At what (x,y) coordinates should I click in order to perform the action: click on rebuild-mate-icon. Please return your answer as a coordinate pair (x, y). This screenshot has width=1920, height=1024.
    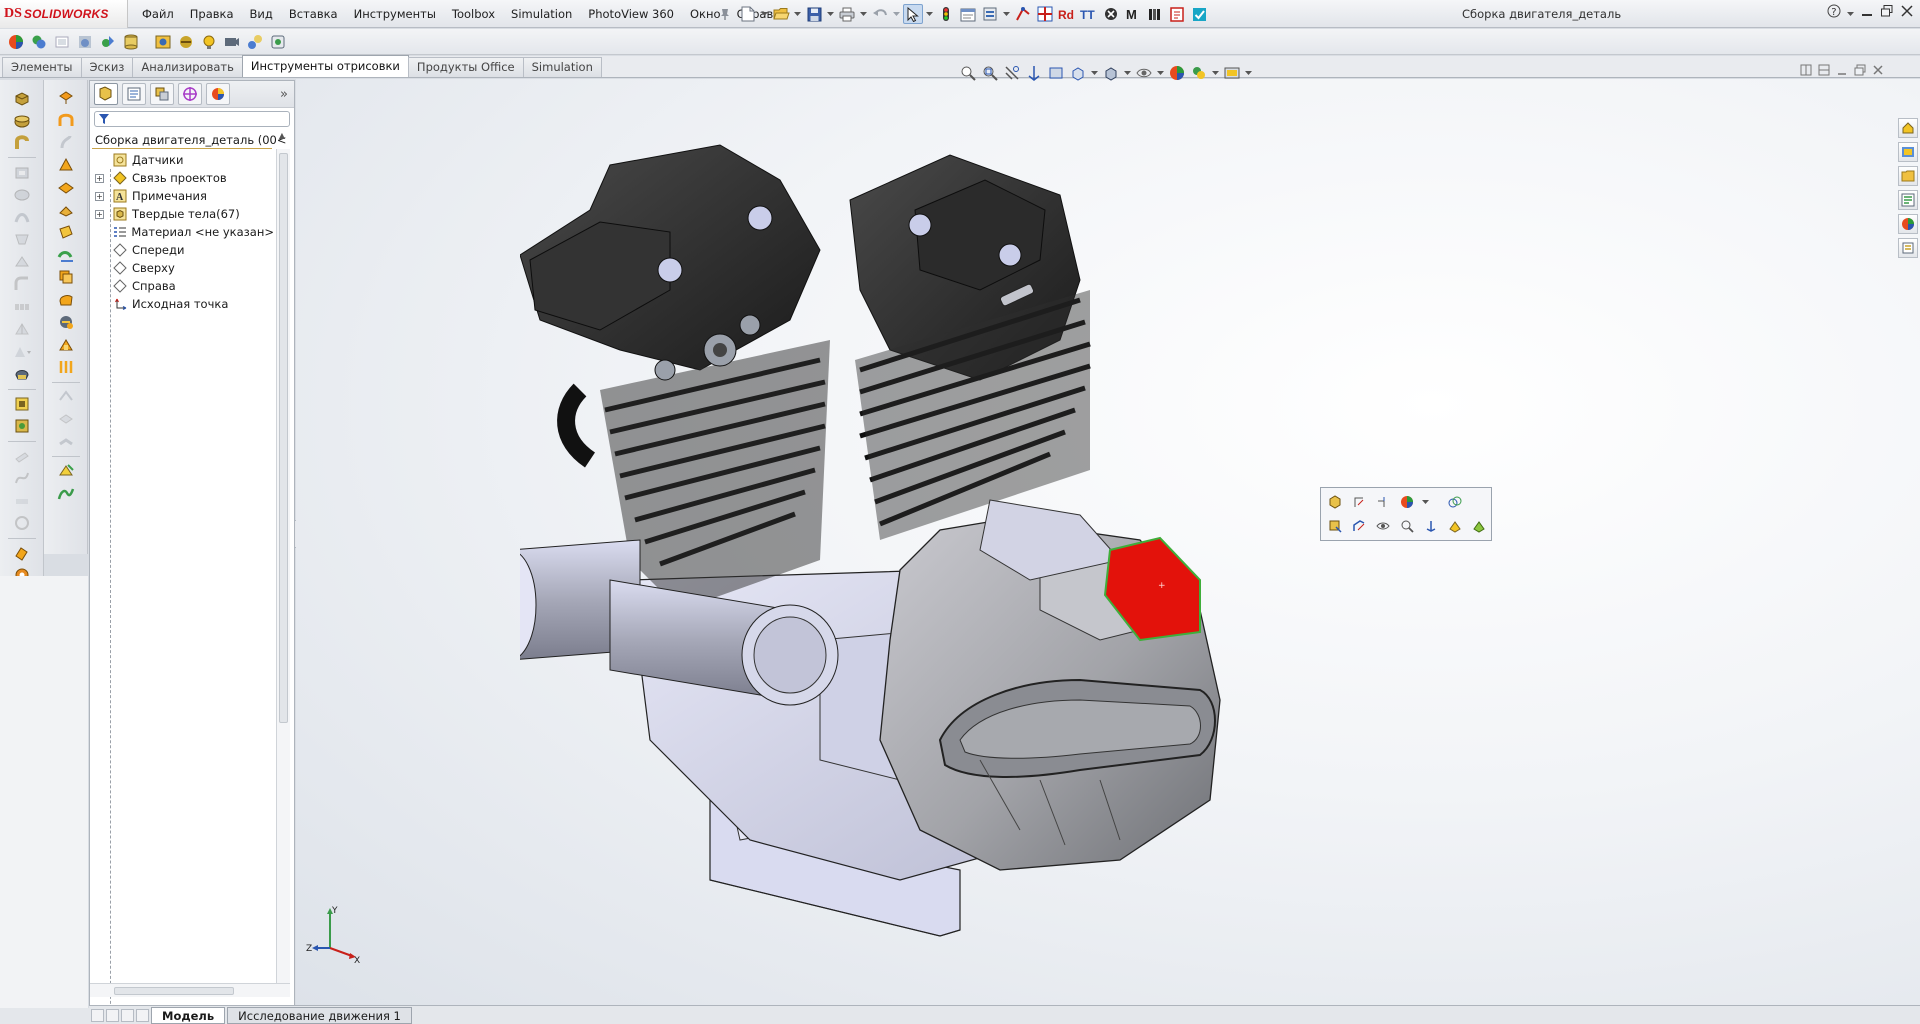
    Looking at the image, I should click on (1359, 502).